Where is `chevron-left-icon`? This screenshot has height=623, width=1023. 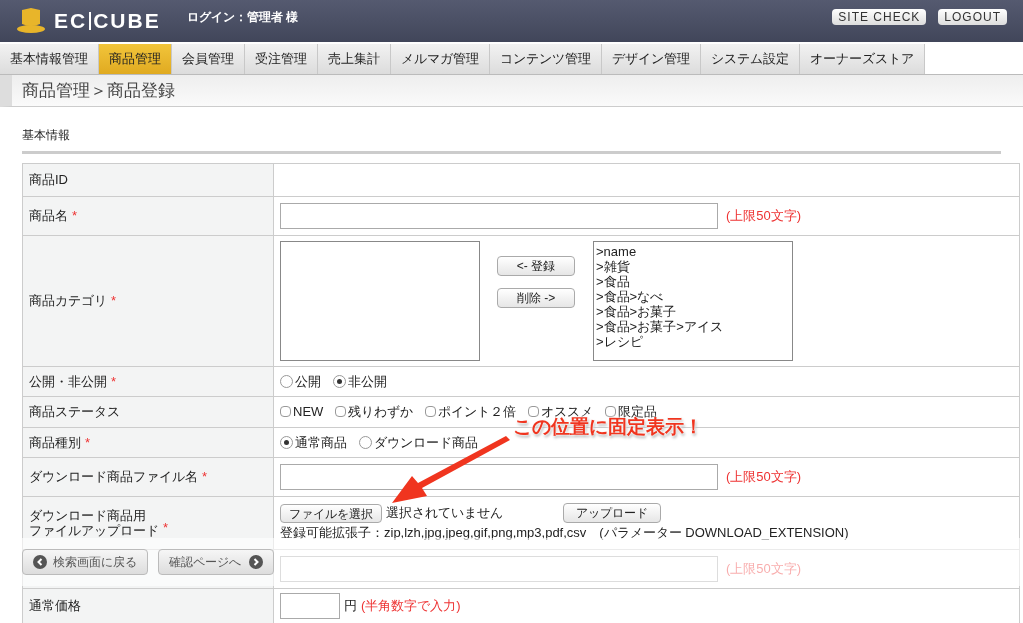 chevron-left-icon is located at coordinates (40, 562).